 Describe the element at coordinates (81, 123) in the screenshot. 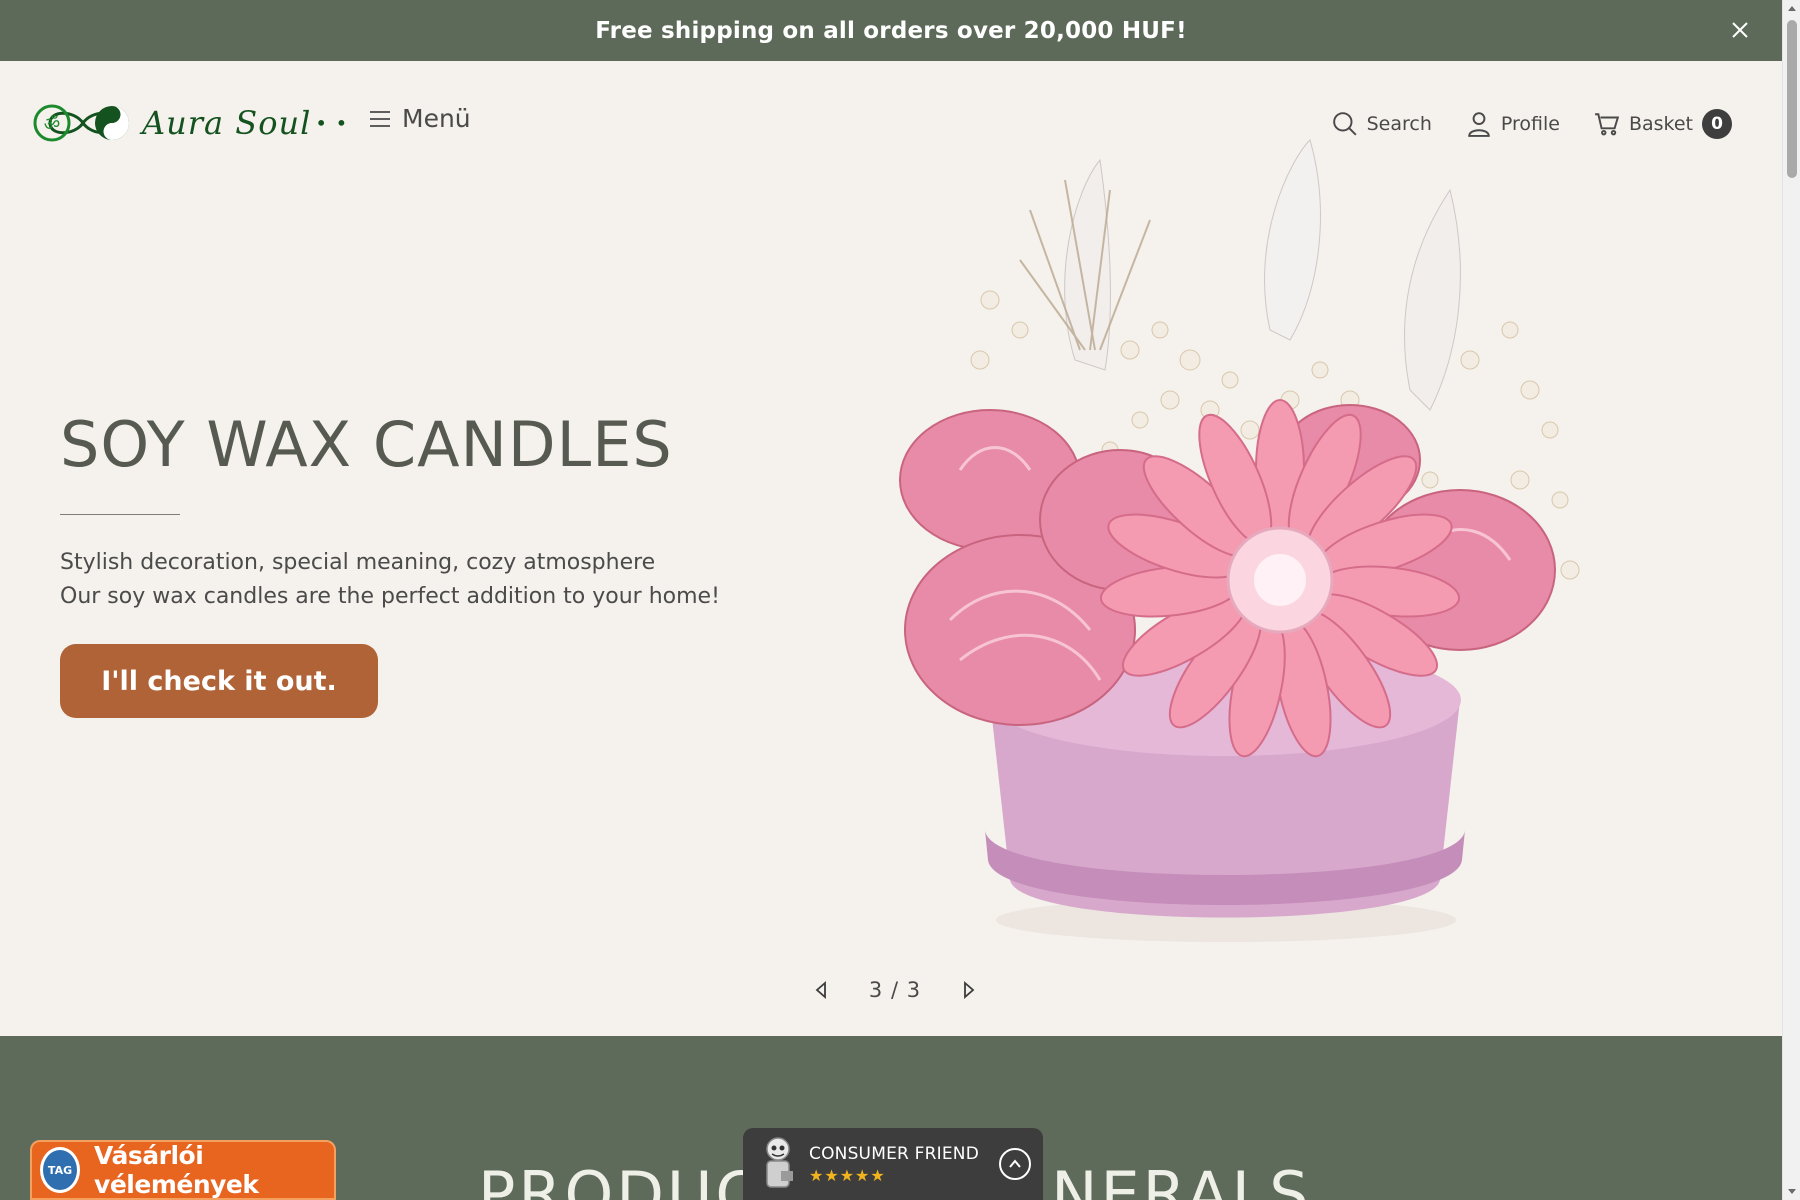

I see `logo-mark-icon: ॐ` at that location.